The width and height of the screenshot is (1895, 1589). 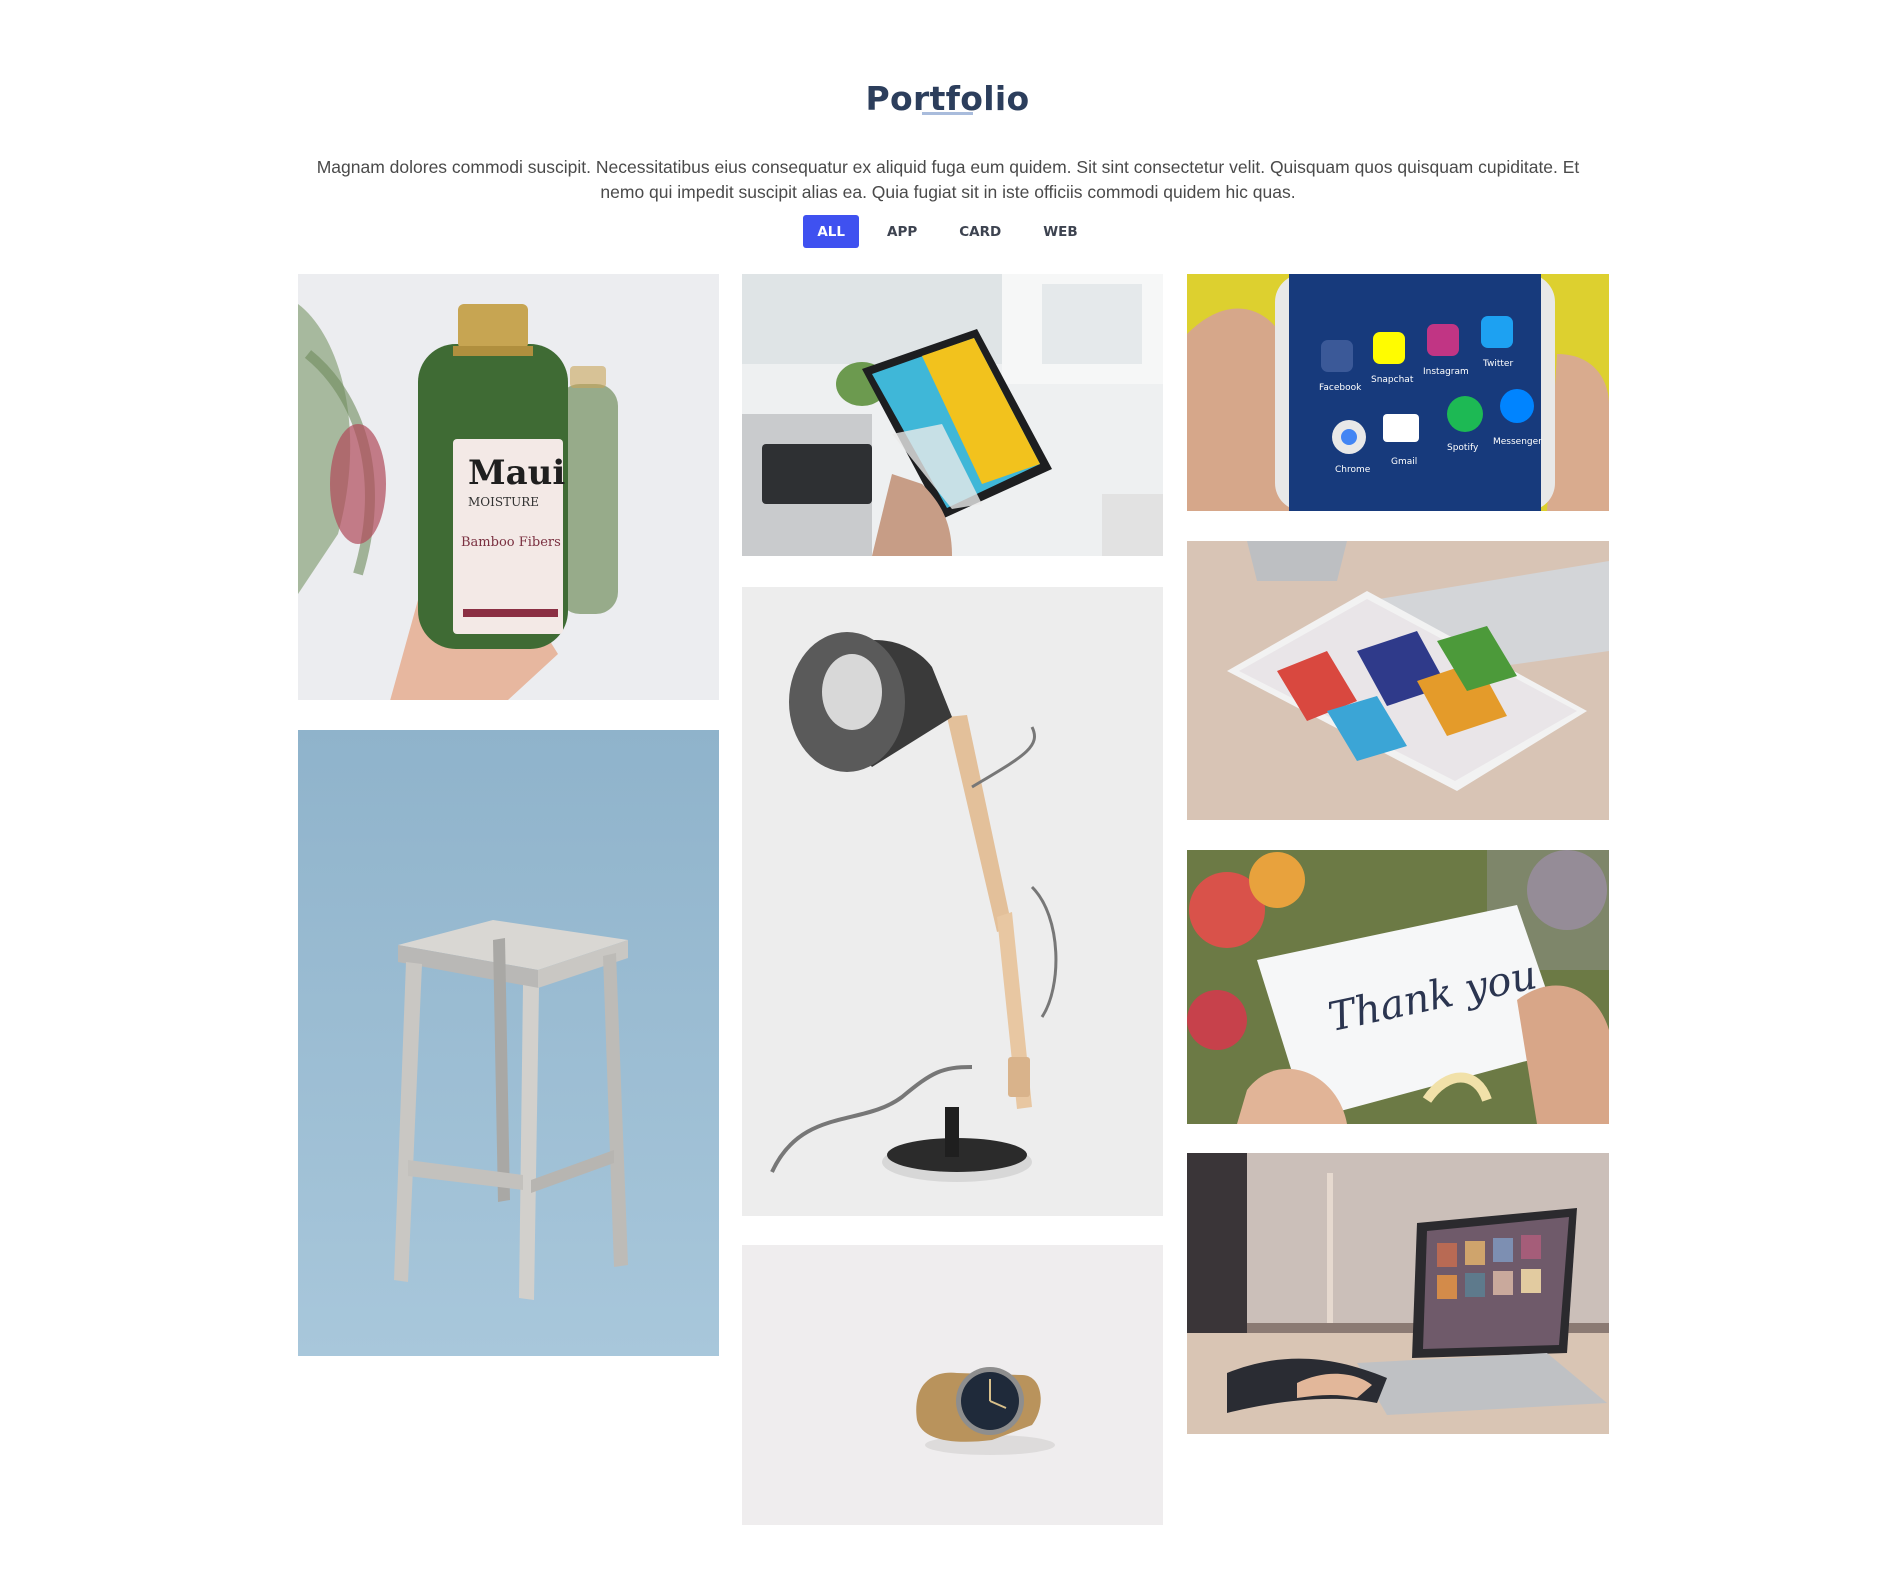 I want to click on shampoo-image: Maui MOISTURE Bamboo Fibers, so click(x=508, y=487).